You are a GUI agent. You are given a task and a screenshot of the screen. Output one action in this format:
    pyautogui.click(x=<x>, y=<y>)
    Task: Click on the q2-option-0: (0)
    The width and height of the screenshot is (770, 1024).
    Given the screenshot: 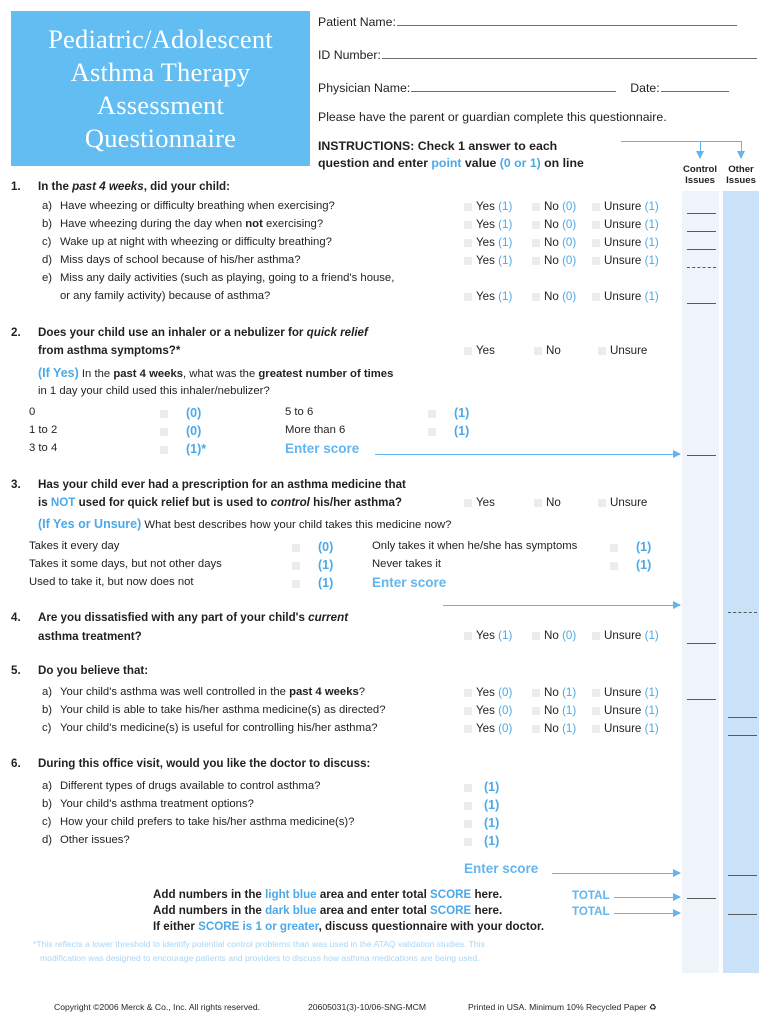 What is the action you would take?
    pyautogui.click(x=180, y=413)
    